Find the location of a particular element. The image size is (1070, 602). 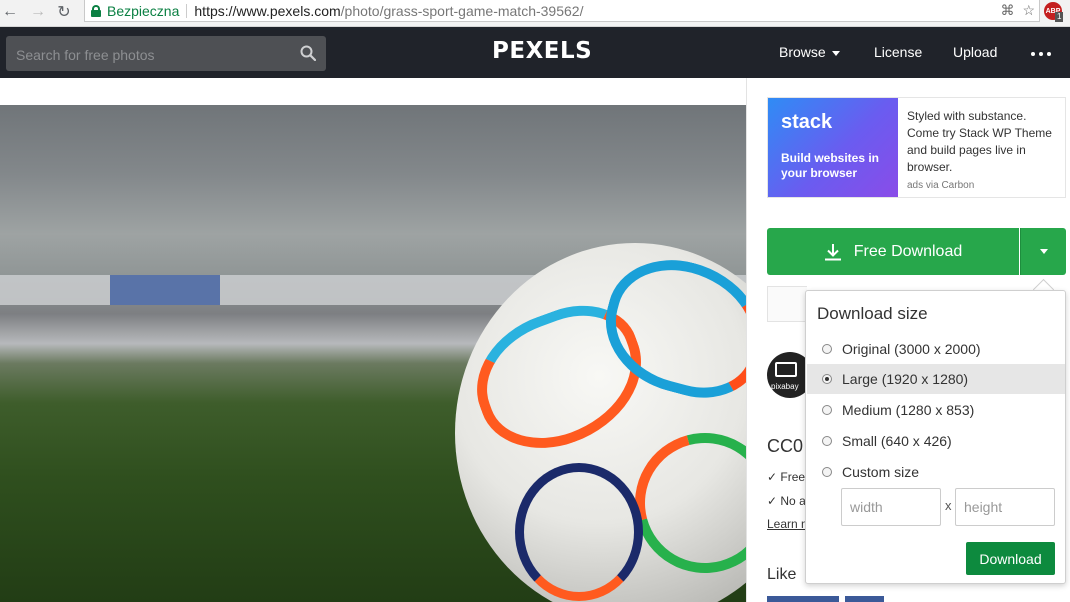

option-label: Large (1920 x 1280) is located at coordinates (905, 379).